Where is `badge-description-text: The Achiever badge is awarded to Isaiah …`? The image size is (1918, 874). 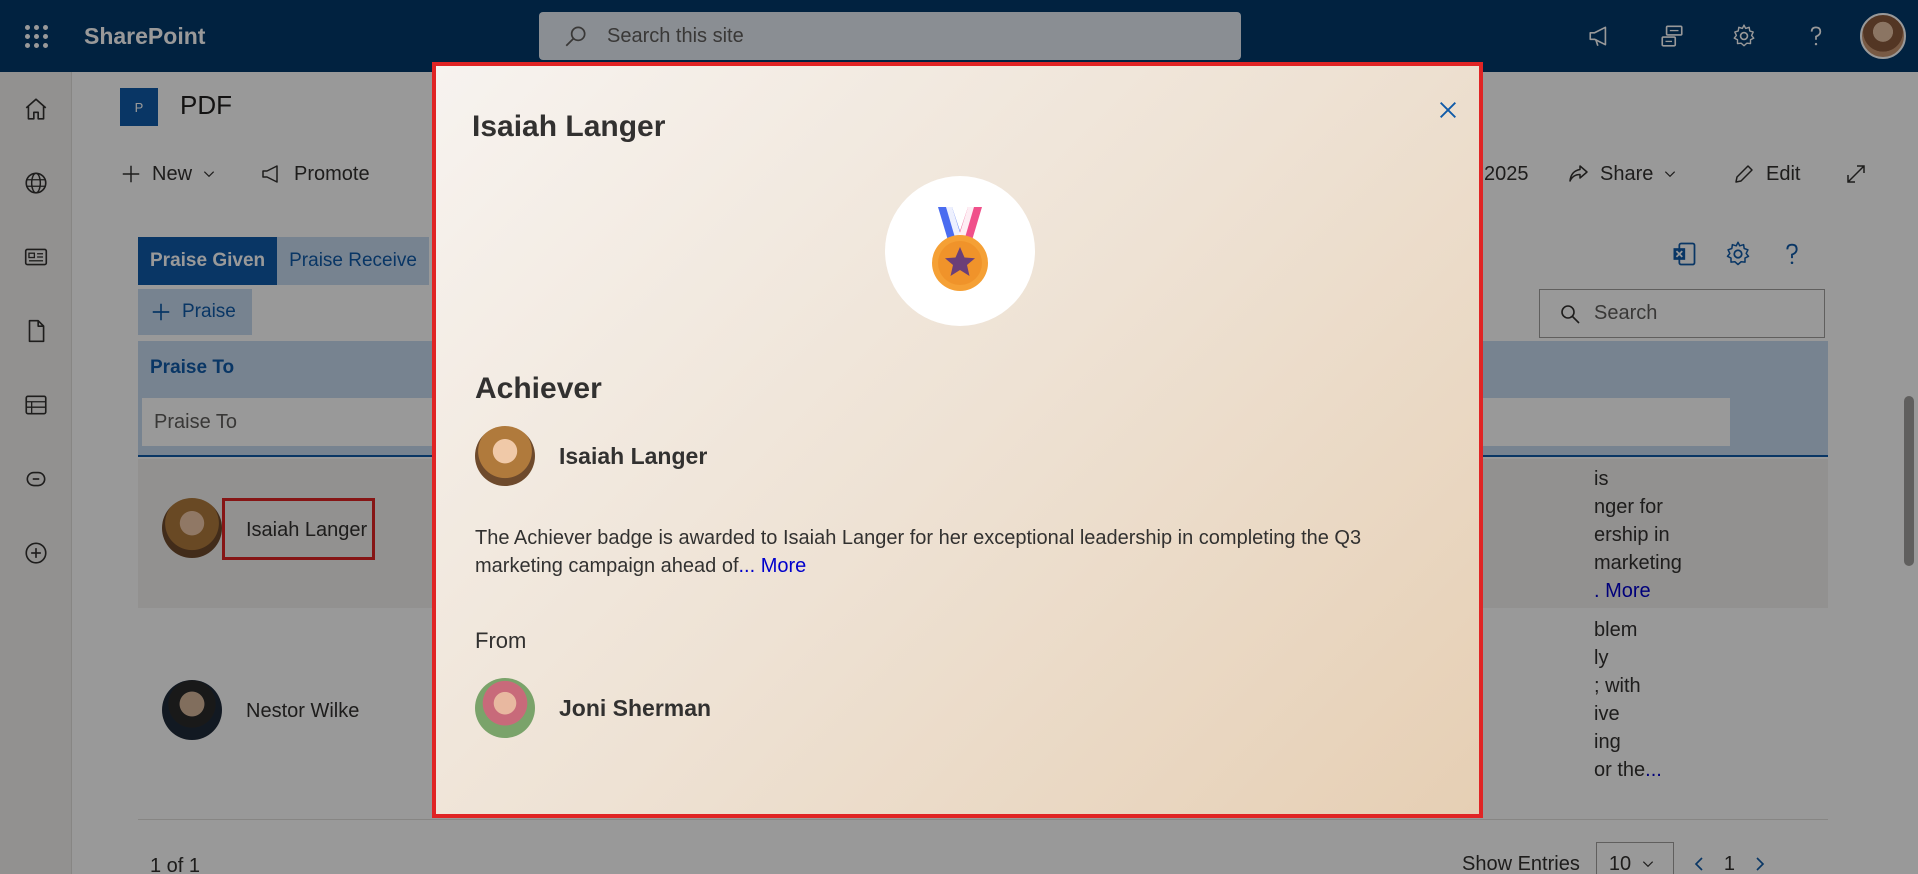 badge-description-text: The Achiever badge is awarded to Isaiah … is located at coordinates (918, 552).